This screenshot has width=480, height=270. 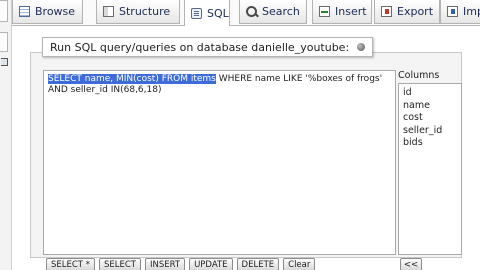 What do you see at coordinates (299, 264) in the screenshot?
I see `clear-button: Clear` at bounding box center [299, 264].